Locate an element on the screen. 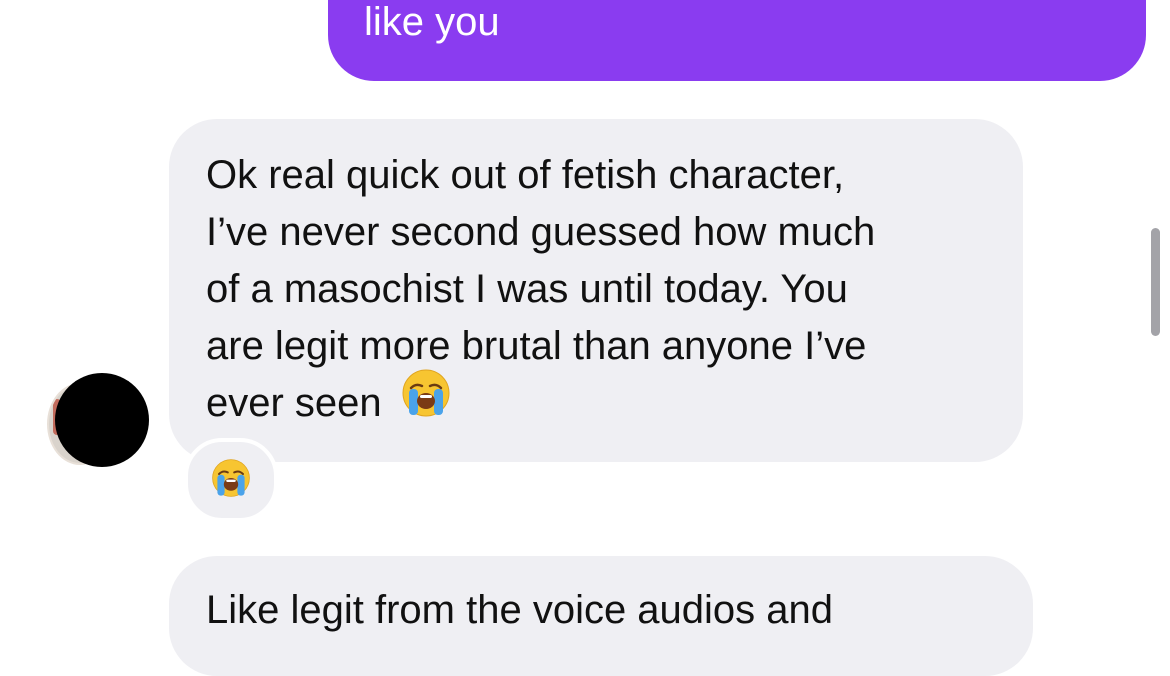 The image size is (1170, 676). incoming-message-bubble: Like legit from the voice audios and is located at coordinates (601, 616).